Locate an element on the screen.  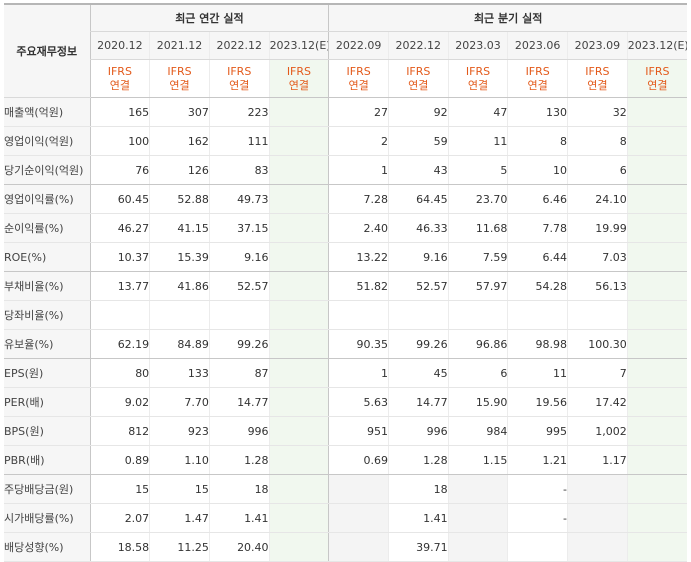
quarter-value-cell: 57.97 is located at coordinates (477, 286).